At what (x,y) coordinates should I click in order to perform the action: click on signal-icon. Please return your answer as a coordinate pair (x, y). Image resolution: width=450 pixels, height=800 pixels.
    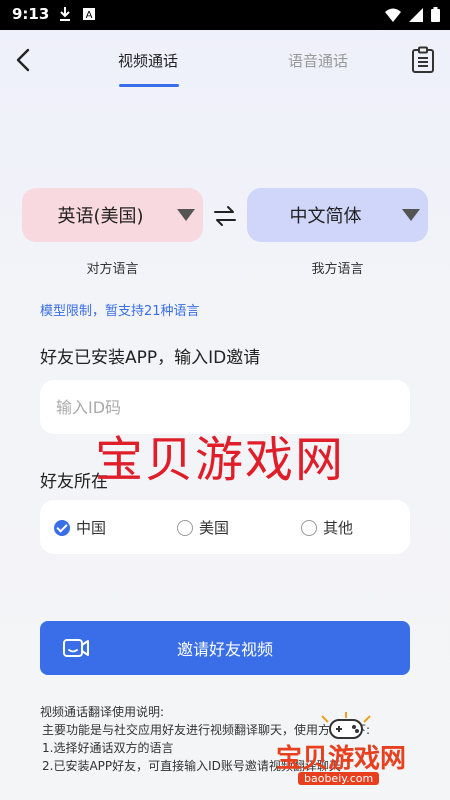
    Looking at the image, I should click on (416, 14).